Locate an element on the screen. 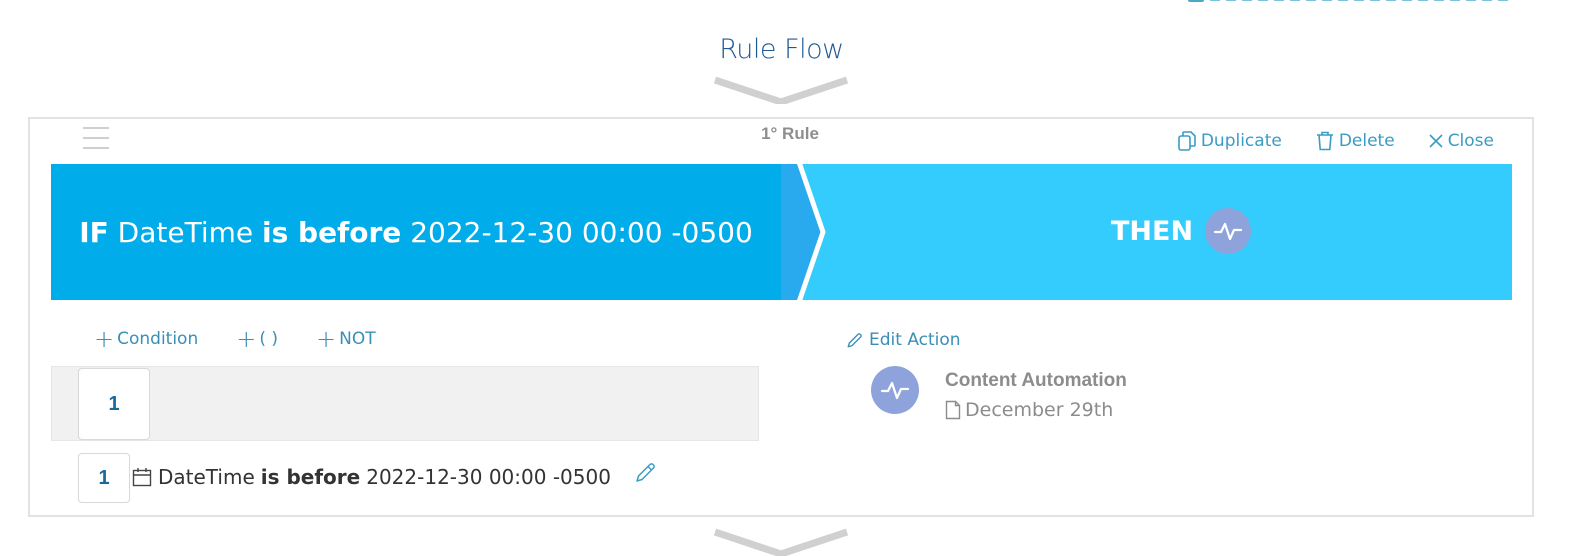  condition-number: 1 is located at coordinates (104, 478).